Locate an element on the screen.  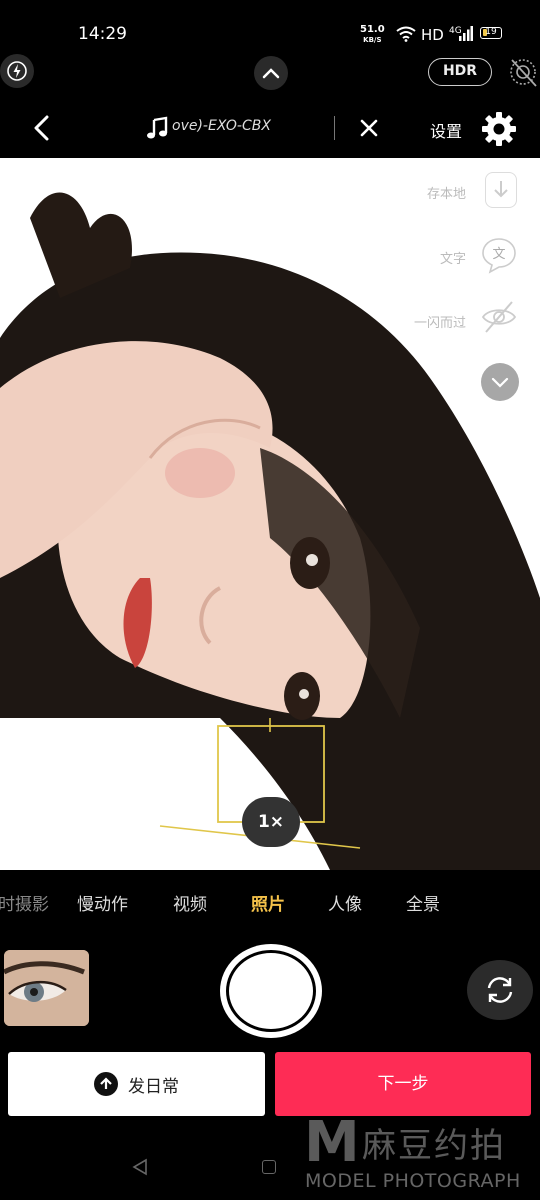
gear-icon is located at coordinates (499, 129).